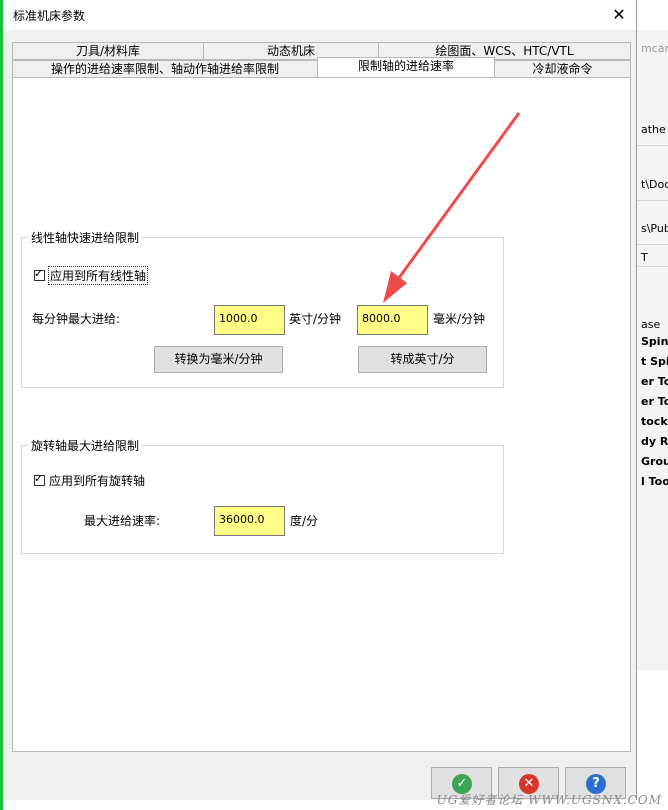  I want to click on inch-unit: 英寸/分钟, so click(315, 319).